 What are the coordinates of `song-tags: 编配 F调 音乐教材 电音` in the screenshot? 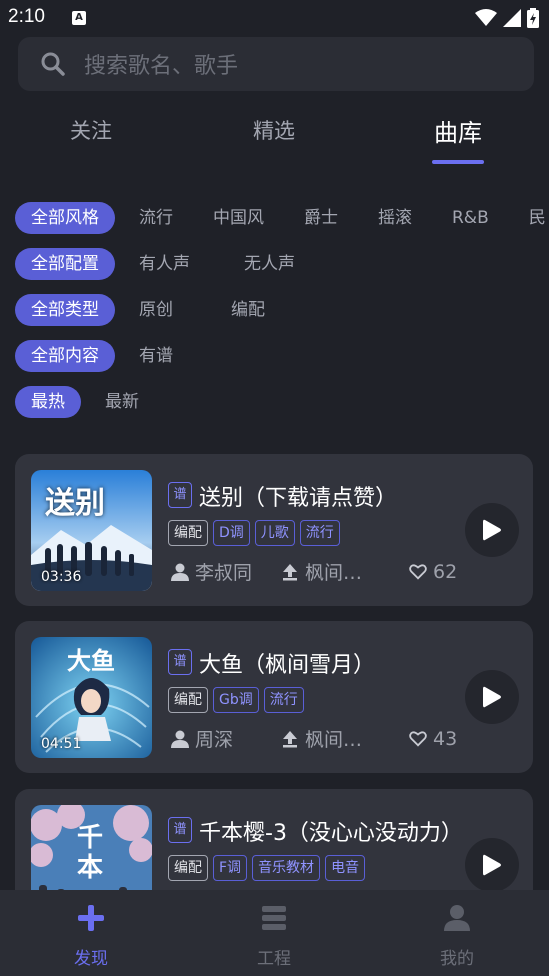 It's located at (267, 868).